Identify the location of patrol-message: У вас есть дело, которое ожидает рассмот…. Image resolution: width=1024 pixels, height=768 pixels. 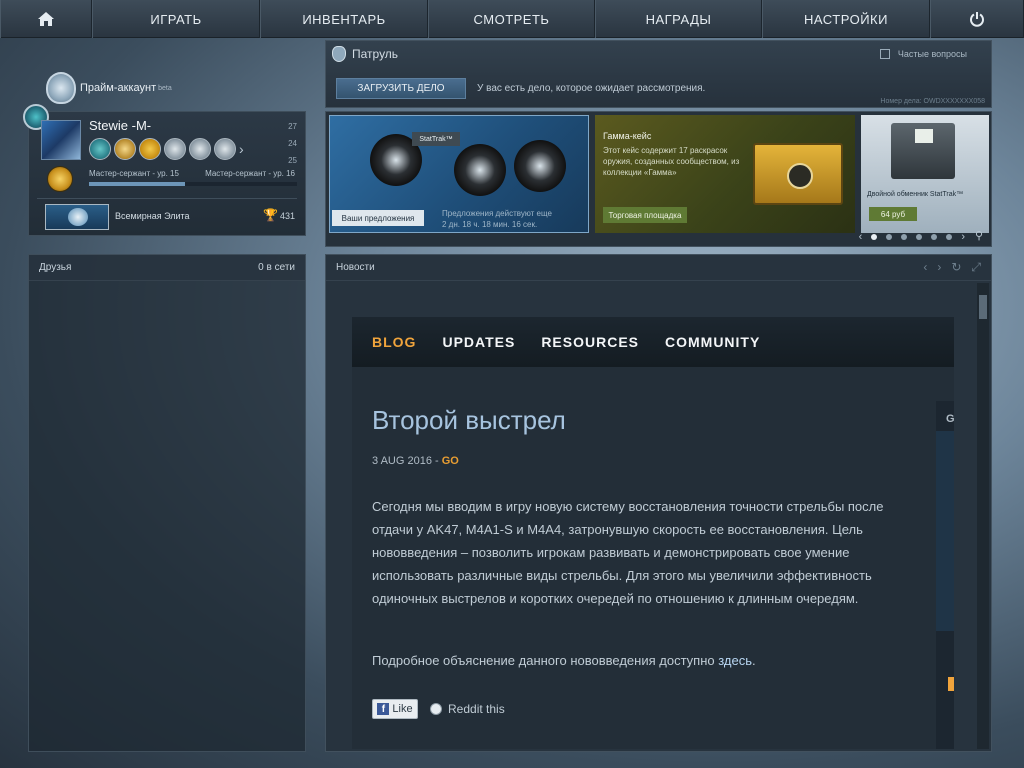
(591, 88).